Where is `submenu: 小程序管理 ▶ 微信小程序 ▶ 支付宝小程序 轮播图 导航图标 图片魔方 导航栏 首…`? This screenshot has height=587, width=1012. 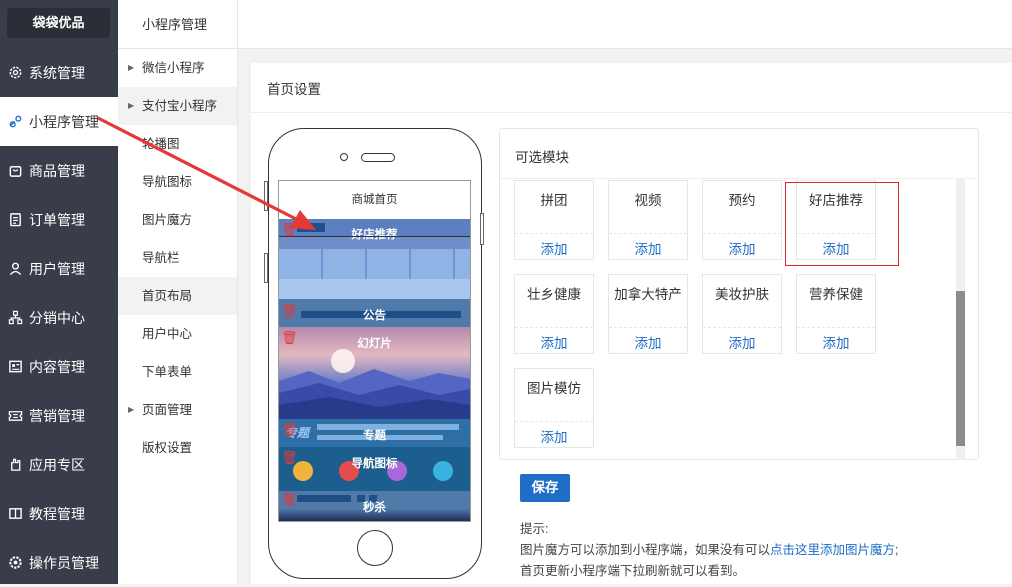
submenu: 小程序管理 ▶ 微信小程序 ▶ 支付宝小程序 轮播图 导航图标 图片魔方 导航栏 首… is located at coordinates (178, 292).